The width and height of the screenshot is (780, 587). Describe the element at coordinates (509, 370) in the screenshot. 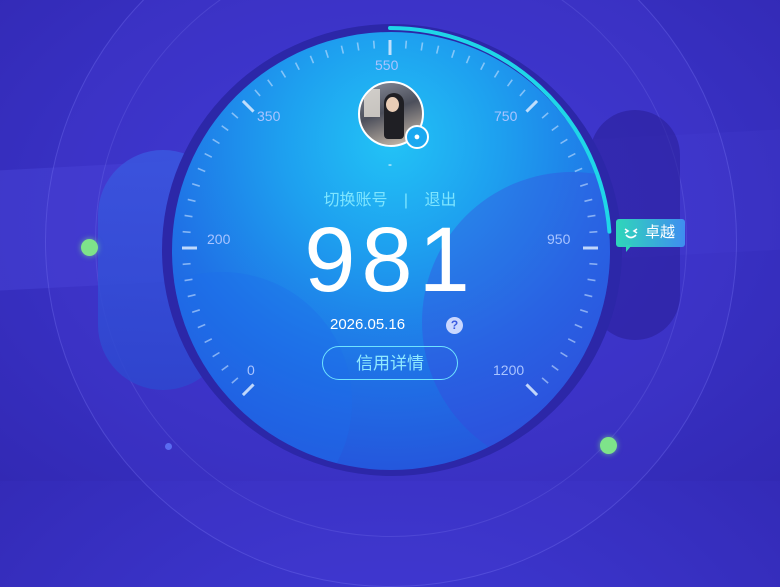

I see `gauge-label-1200: 1200` at that location.